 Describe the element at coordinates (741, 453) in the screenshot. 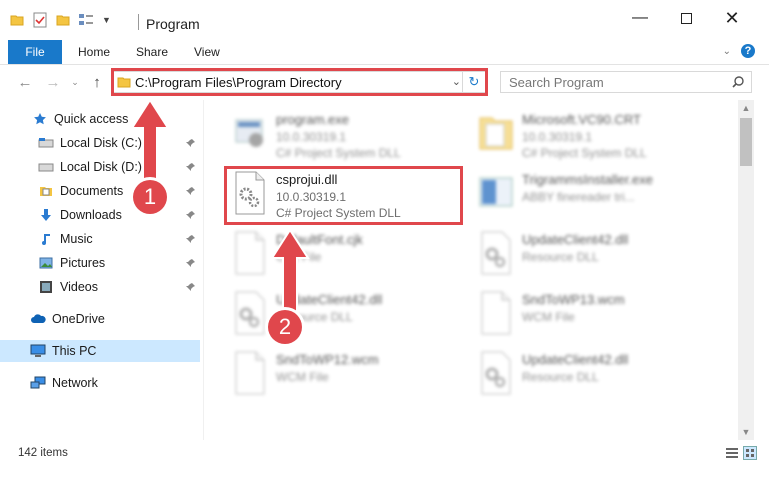

I see `view-switcher` at that location.